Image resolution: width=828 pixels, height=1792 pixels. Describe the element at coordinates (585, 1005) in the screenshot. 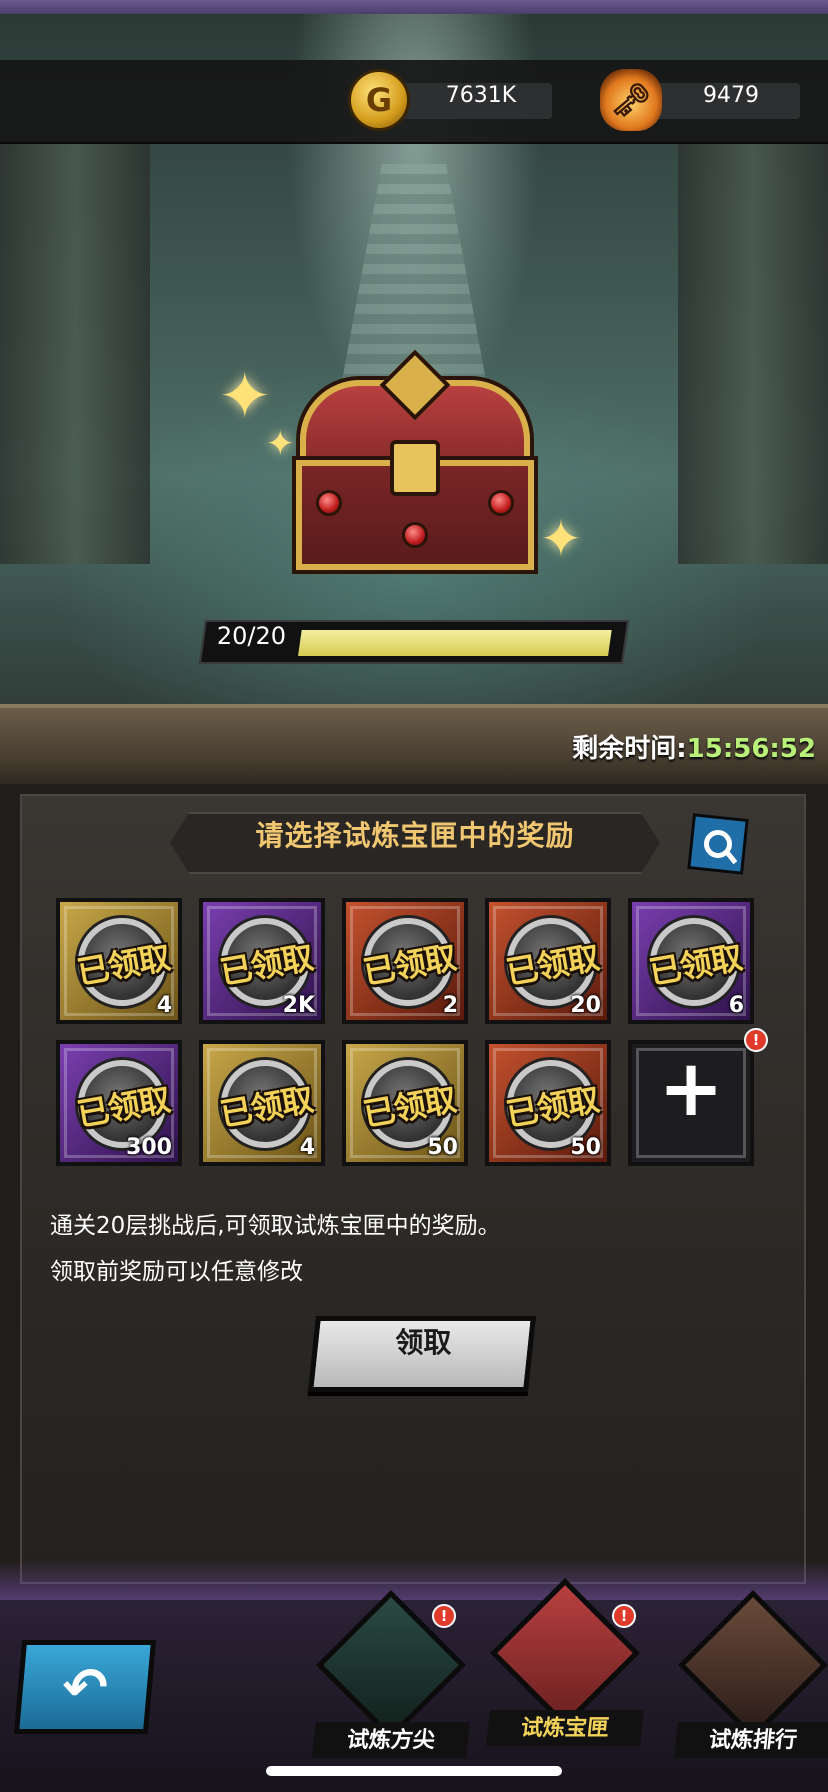

I see `reward-count: 20` at that location.